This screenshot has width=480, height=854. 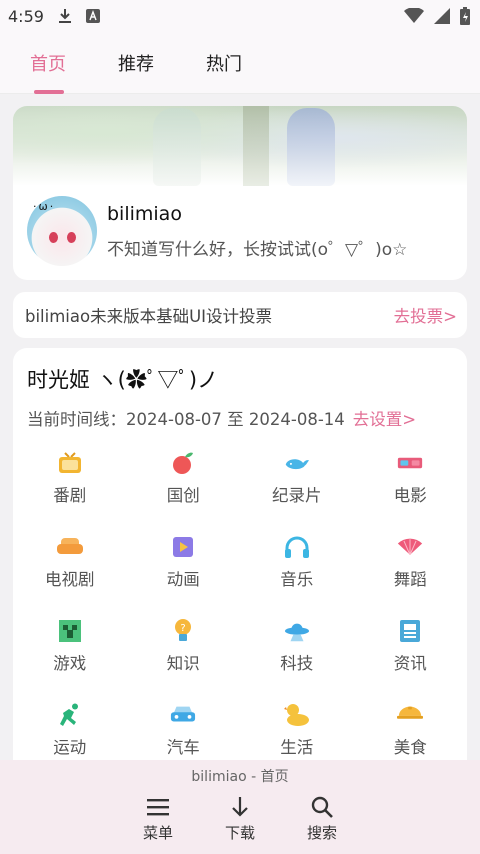 What do you see at coordinates (183, 495) in the screenshot?
I see `category-label: 国创` at bounding box center [183, 495].